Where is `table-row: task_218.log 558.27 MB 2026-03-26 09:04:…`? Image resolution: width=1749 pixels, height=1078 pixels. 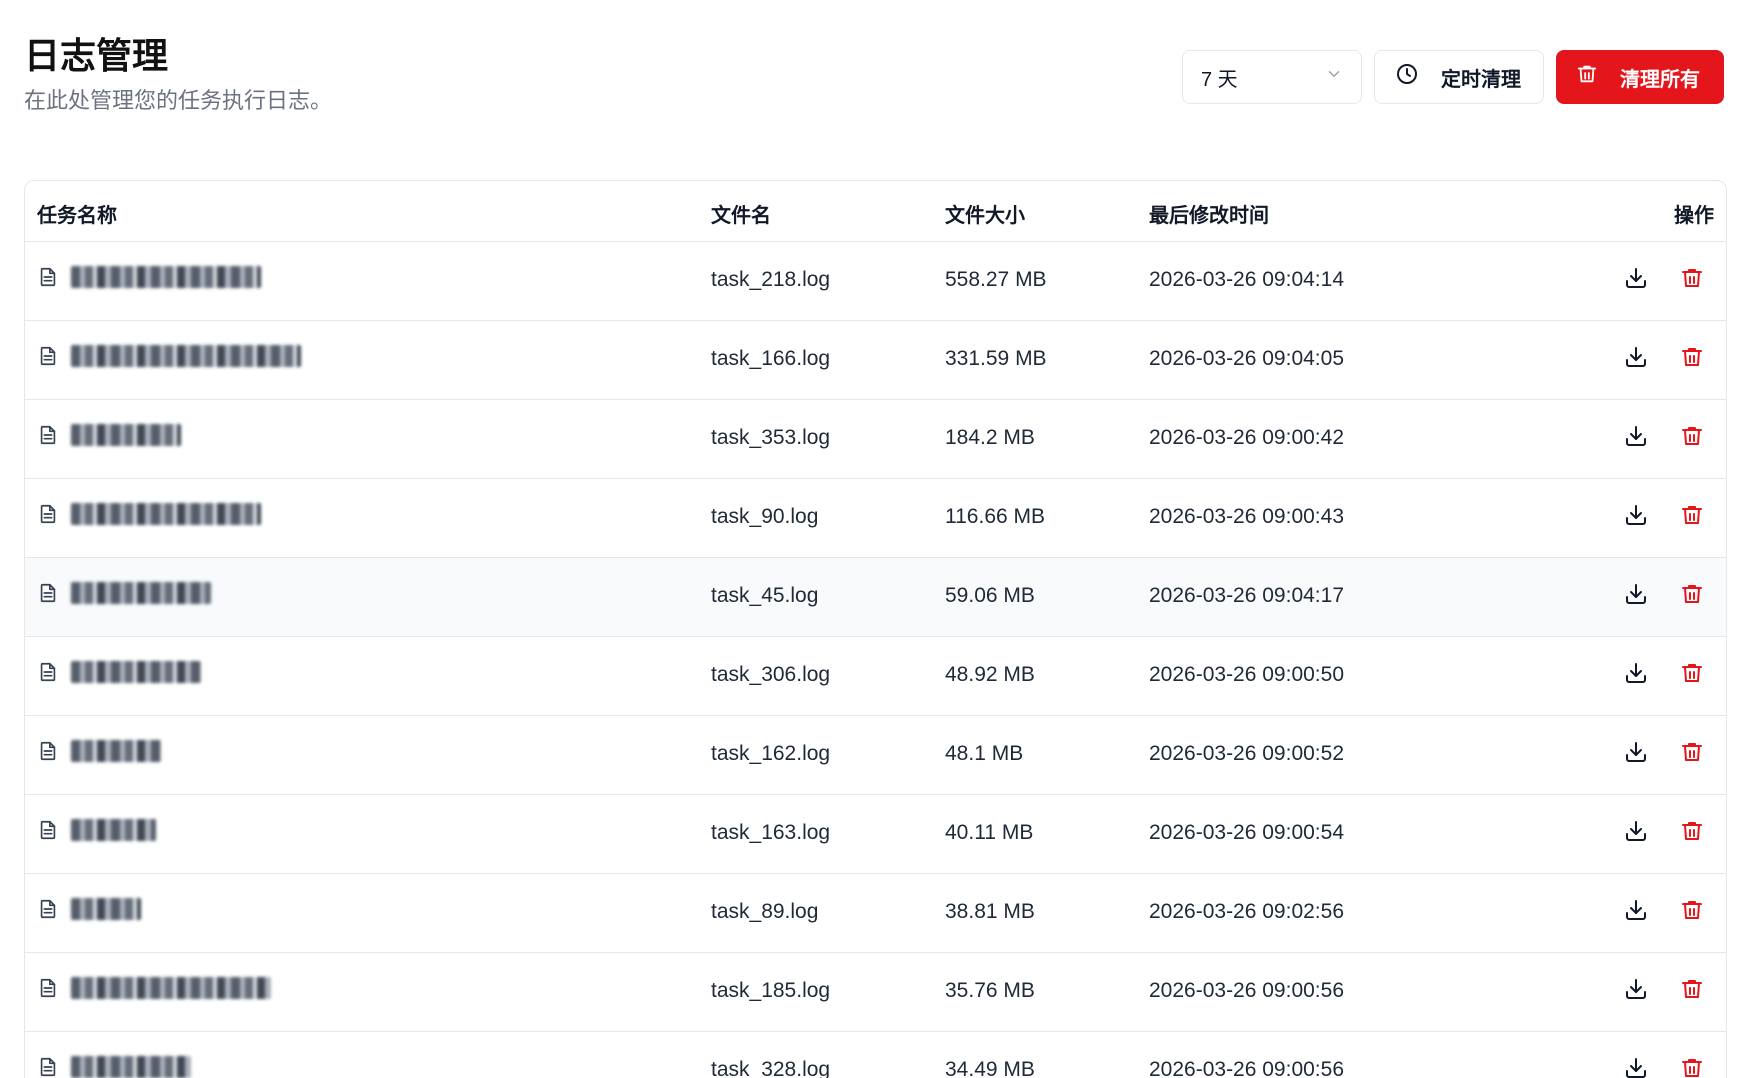 table-row: task_218.log 558.27 MB 2026-03-26 09:04:… is located at coordinates (875, 281).